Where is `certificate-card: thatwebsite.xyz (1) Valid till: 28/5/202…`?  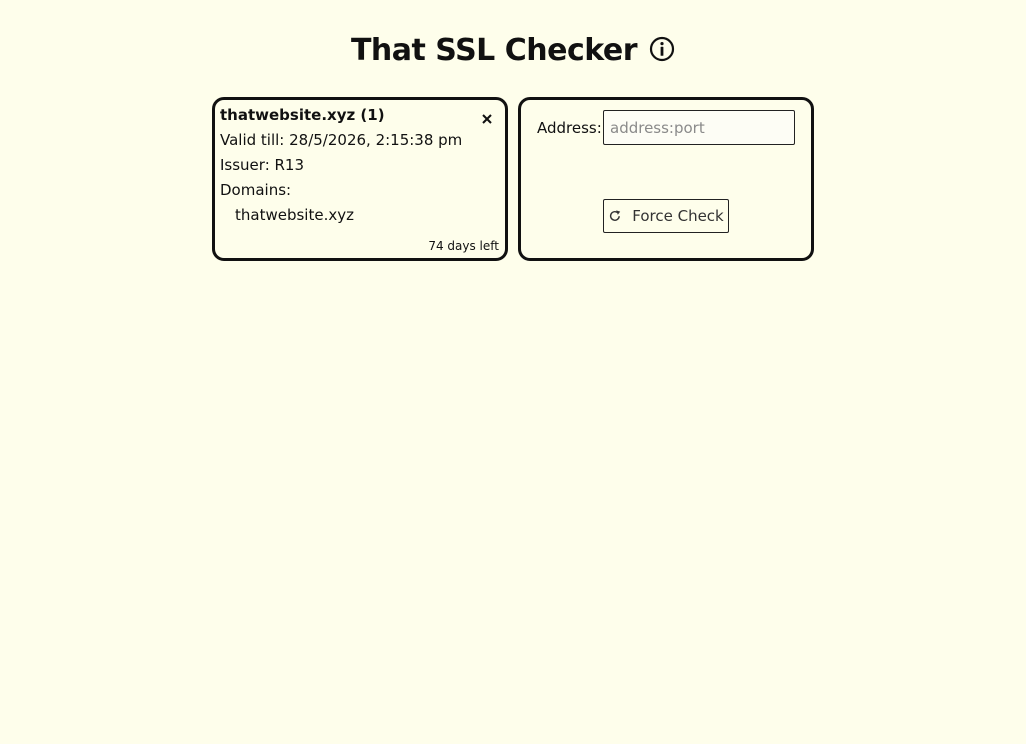 certificate-card: thatwebsite.xyz (1) Valid till: 28/5/202… is located at coordinates (360, 179).